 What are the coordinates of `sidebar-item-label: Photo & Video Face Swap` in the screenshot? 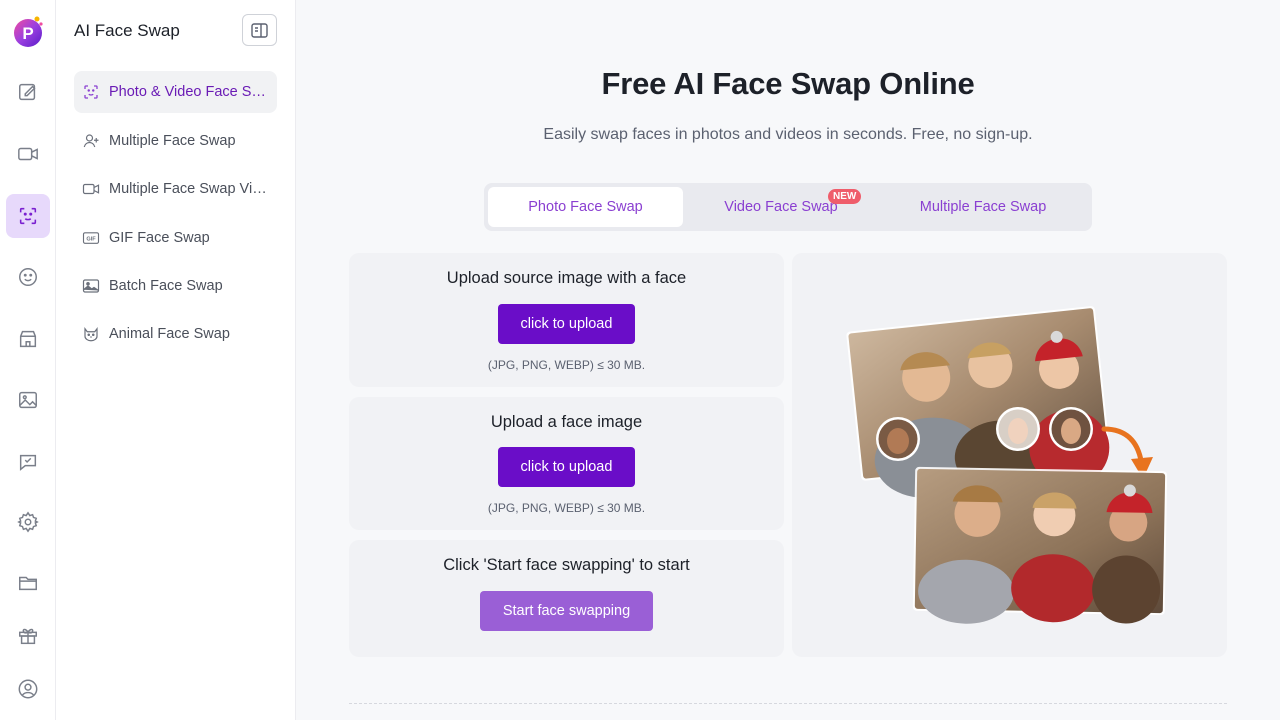 It's located at (189, 92).